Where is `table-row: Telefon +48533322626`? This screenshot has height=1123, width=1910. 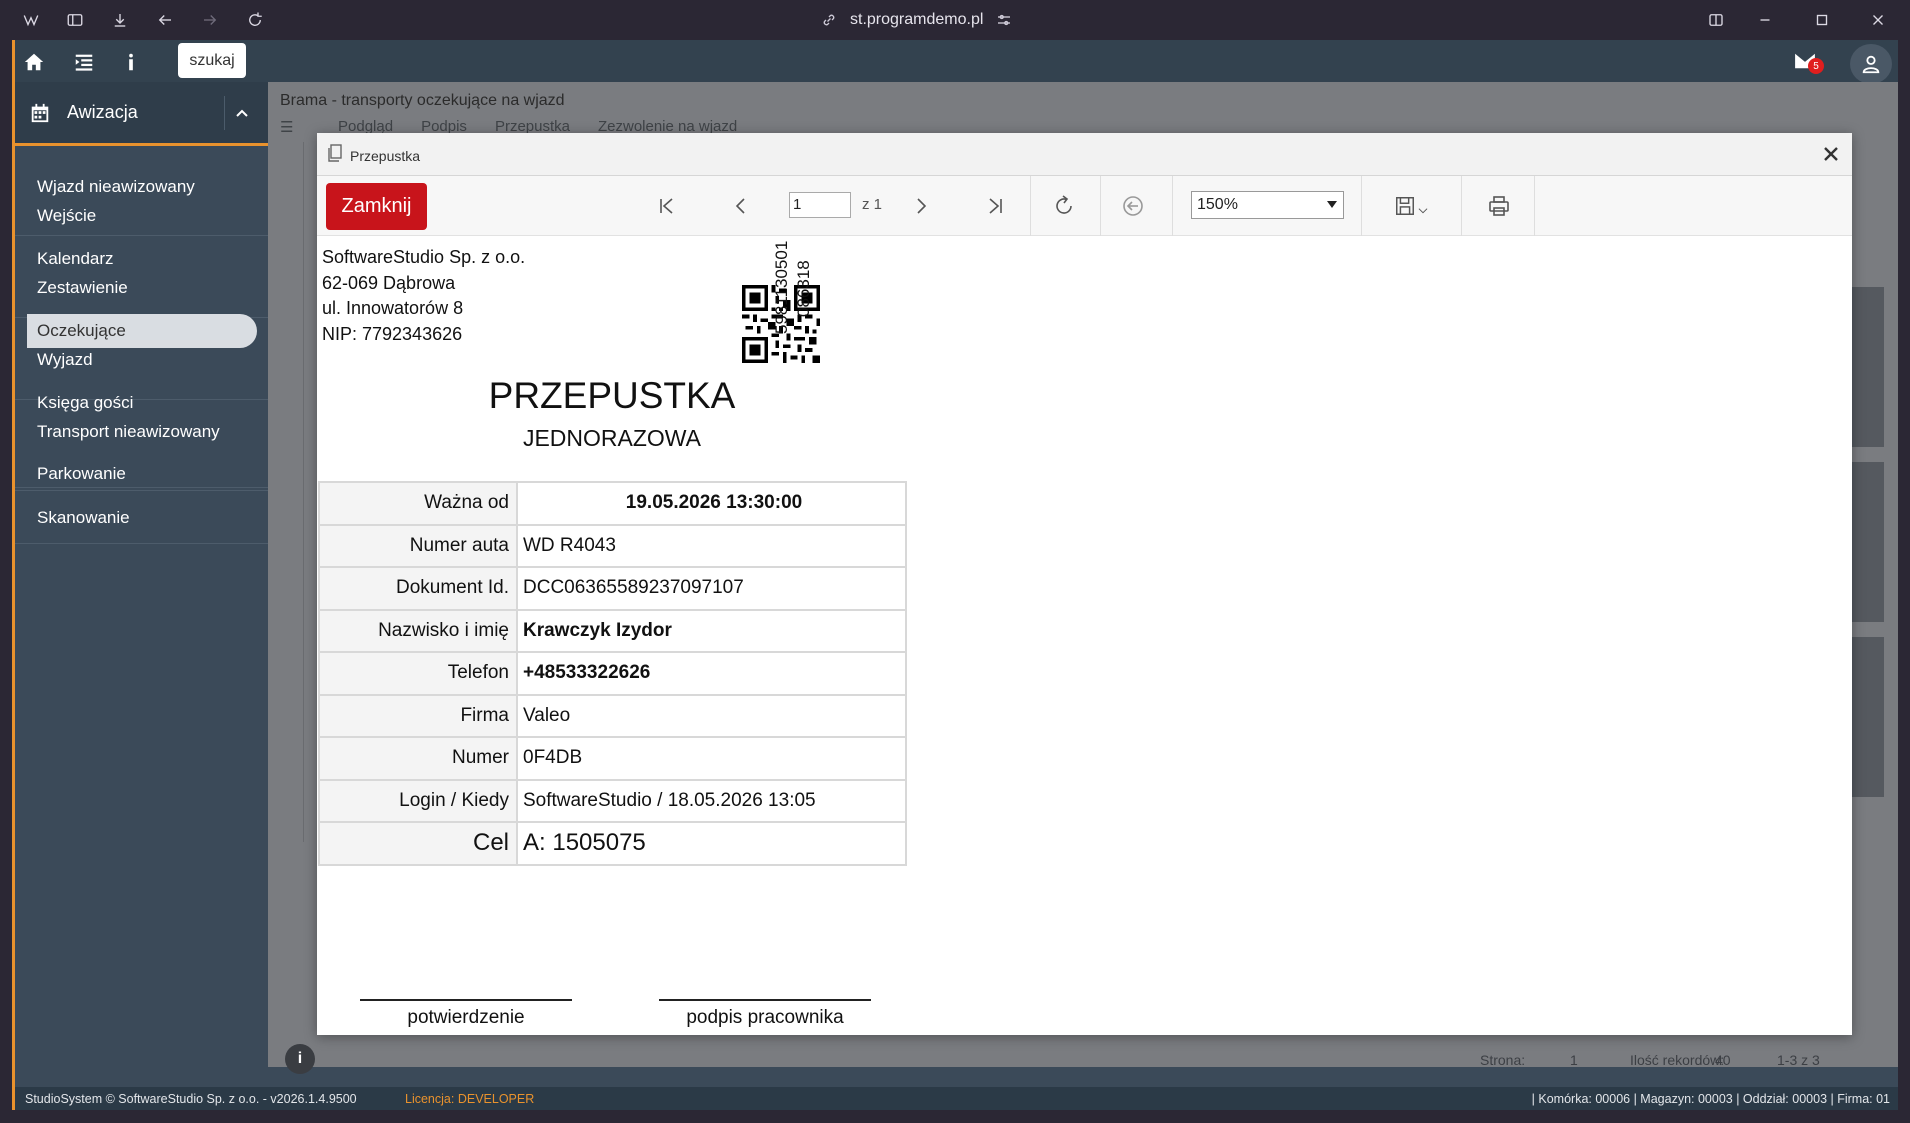 table-row: Telefon +48533322626 is located at coordinates (612, 673).